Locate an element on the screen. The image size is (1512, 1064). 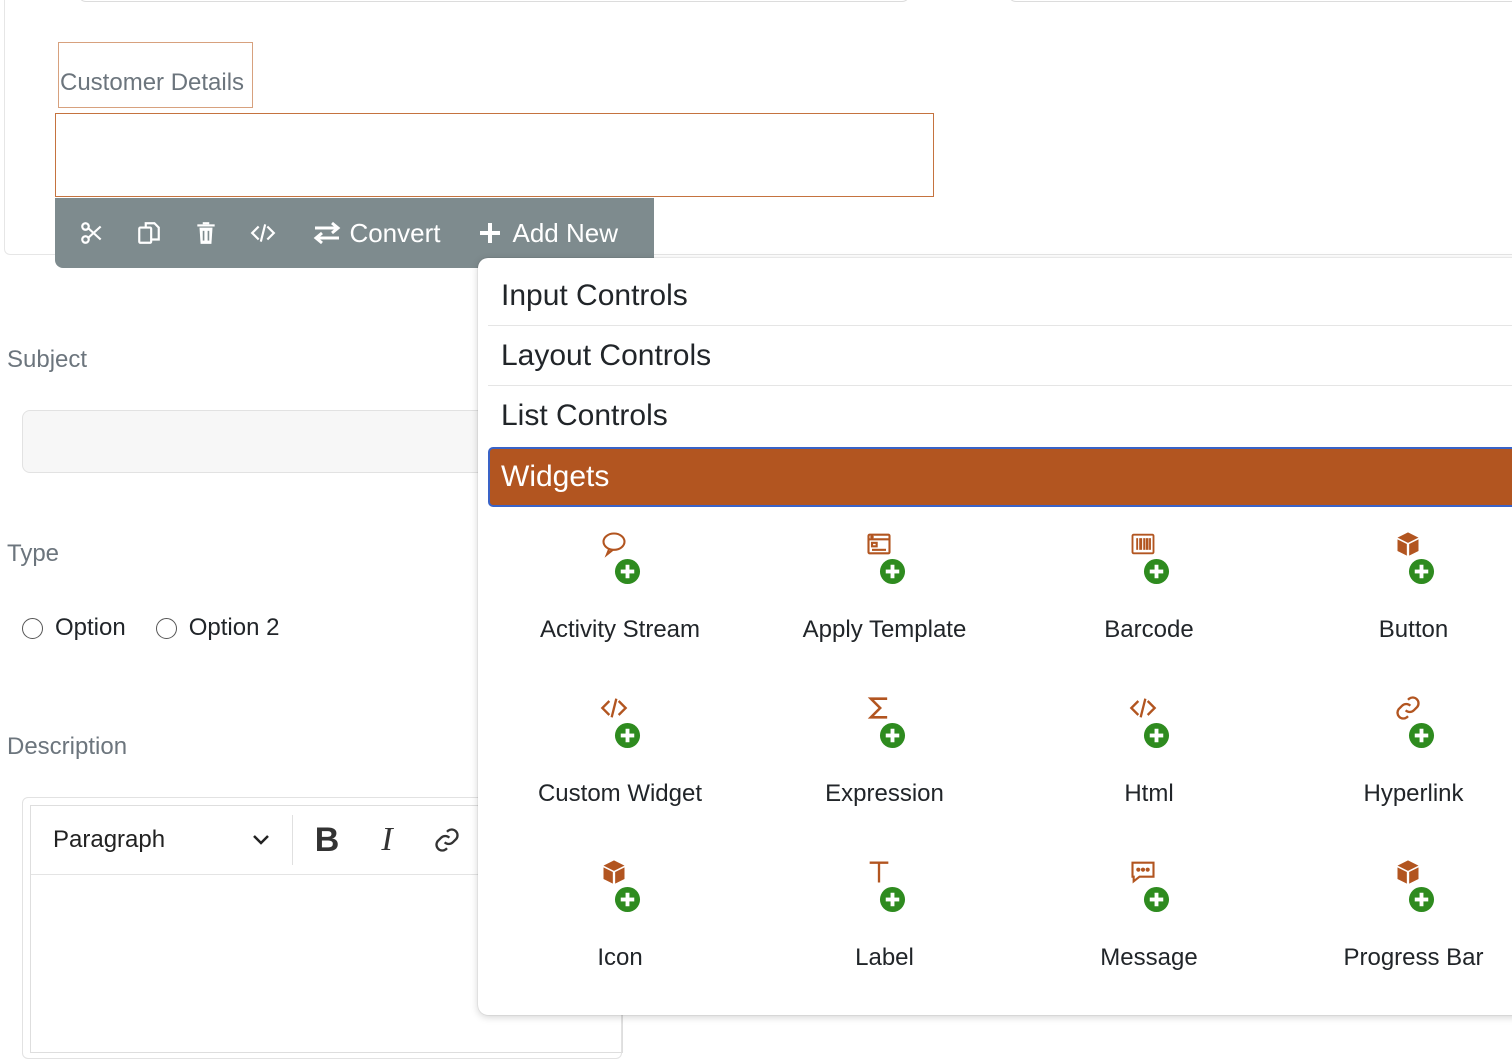
radio-option-2: Option 2 is located at coordinates (217, 628).